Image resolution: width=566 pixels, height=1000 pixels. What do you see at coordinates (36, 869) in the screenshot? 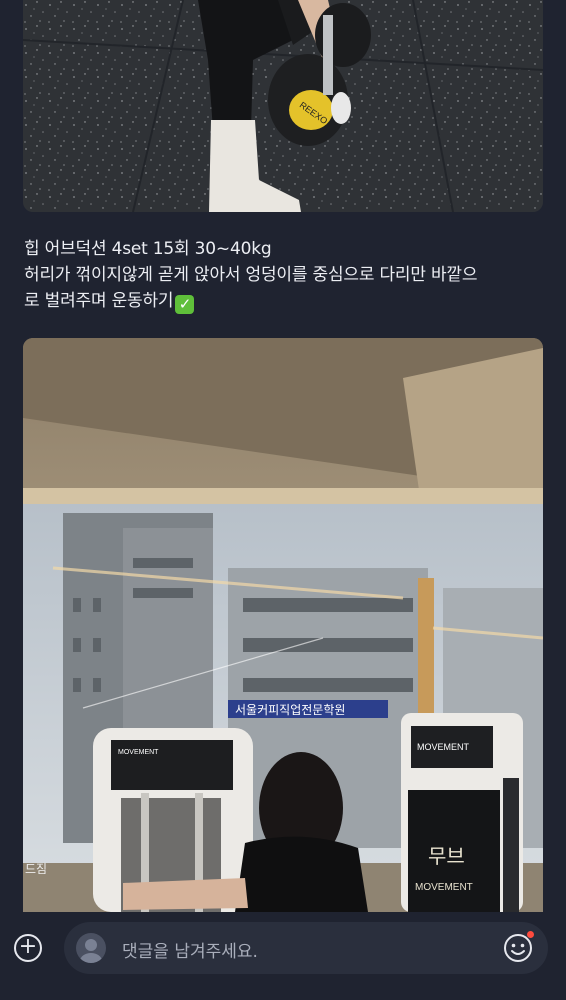
I see `street-sign-text: 드짐` at bounding box center [36, 869].